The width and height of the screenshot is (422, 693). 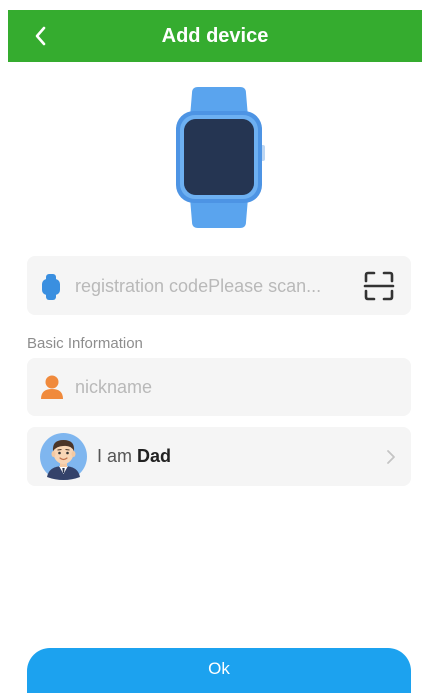 What do you see at coordinates (154, 456) in the screenshot?
I see `relation-value: Dad` at bounding box center [154, 456].